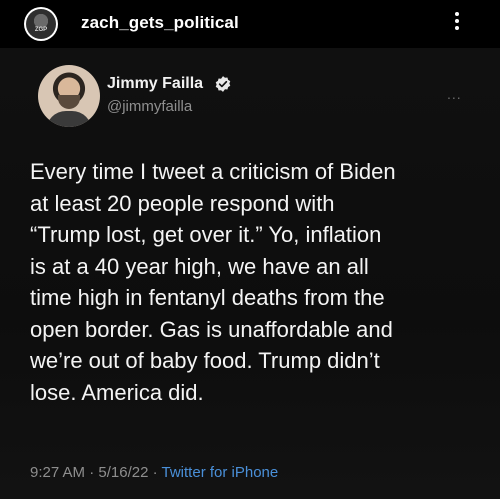  I want to click on tweet-source-link: Twitter for iPhone, so click(220, 472).